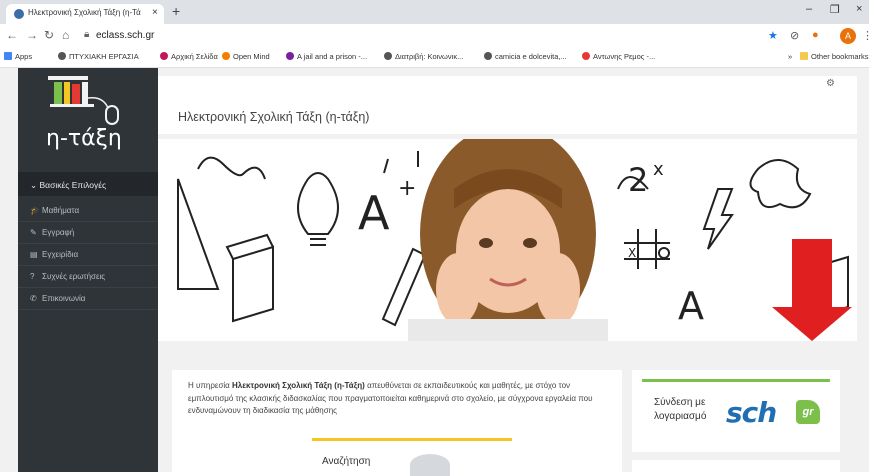 Image resolution: width=869 pixels, height=476 pixels. What do you see at coordinates (189, 56) in the screenshot?
I see `bookmark-item: Αρχική Σελίδα` at bounding box center [189, 56].